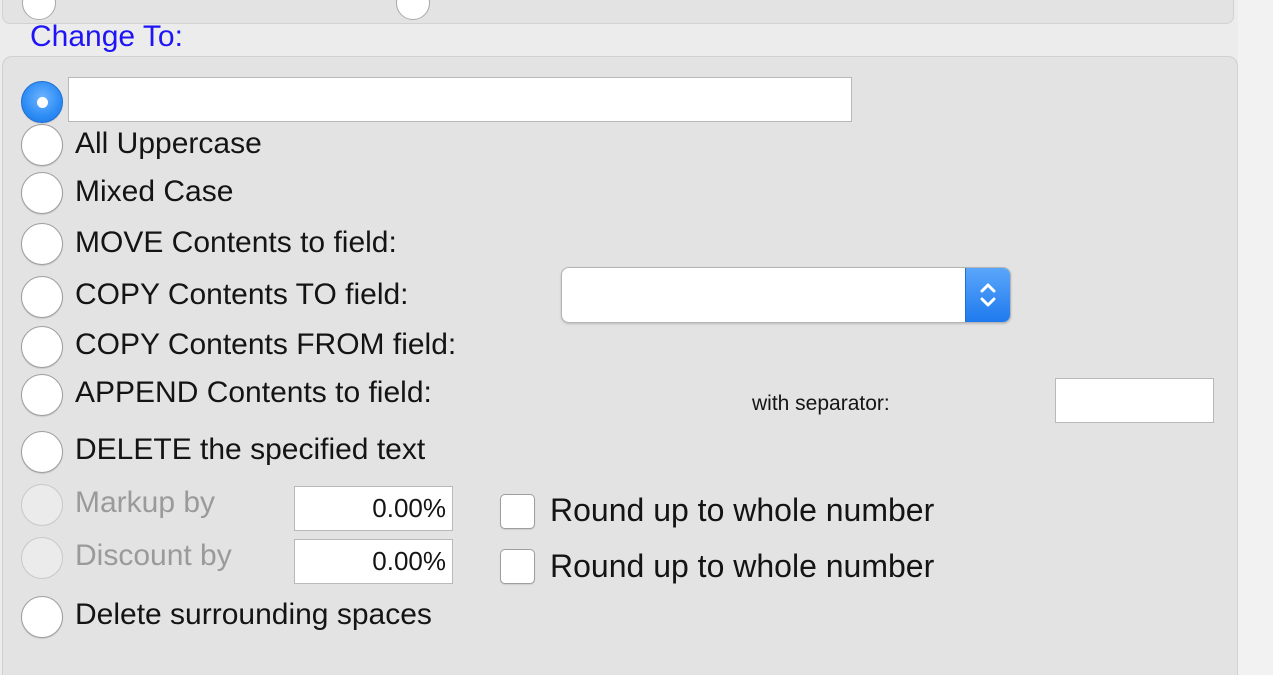  I want to click on radio-all-uppercase, so click(42, 145).